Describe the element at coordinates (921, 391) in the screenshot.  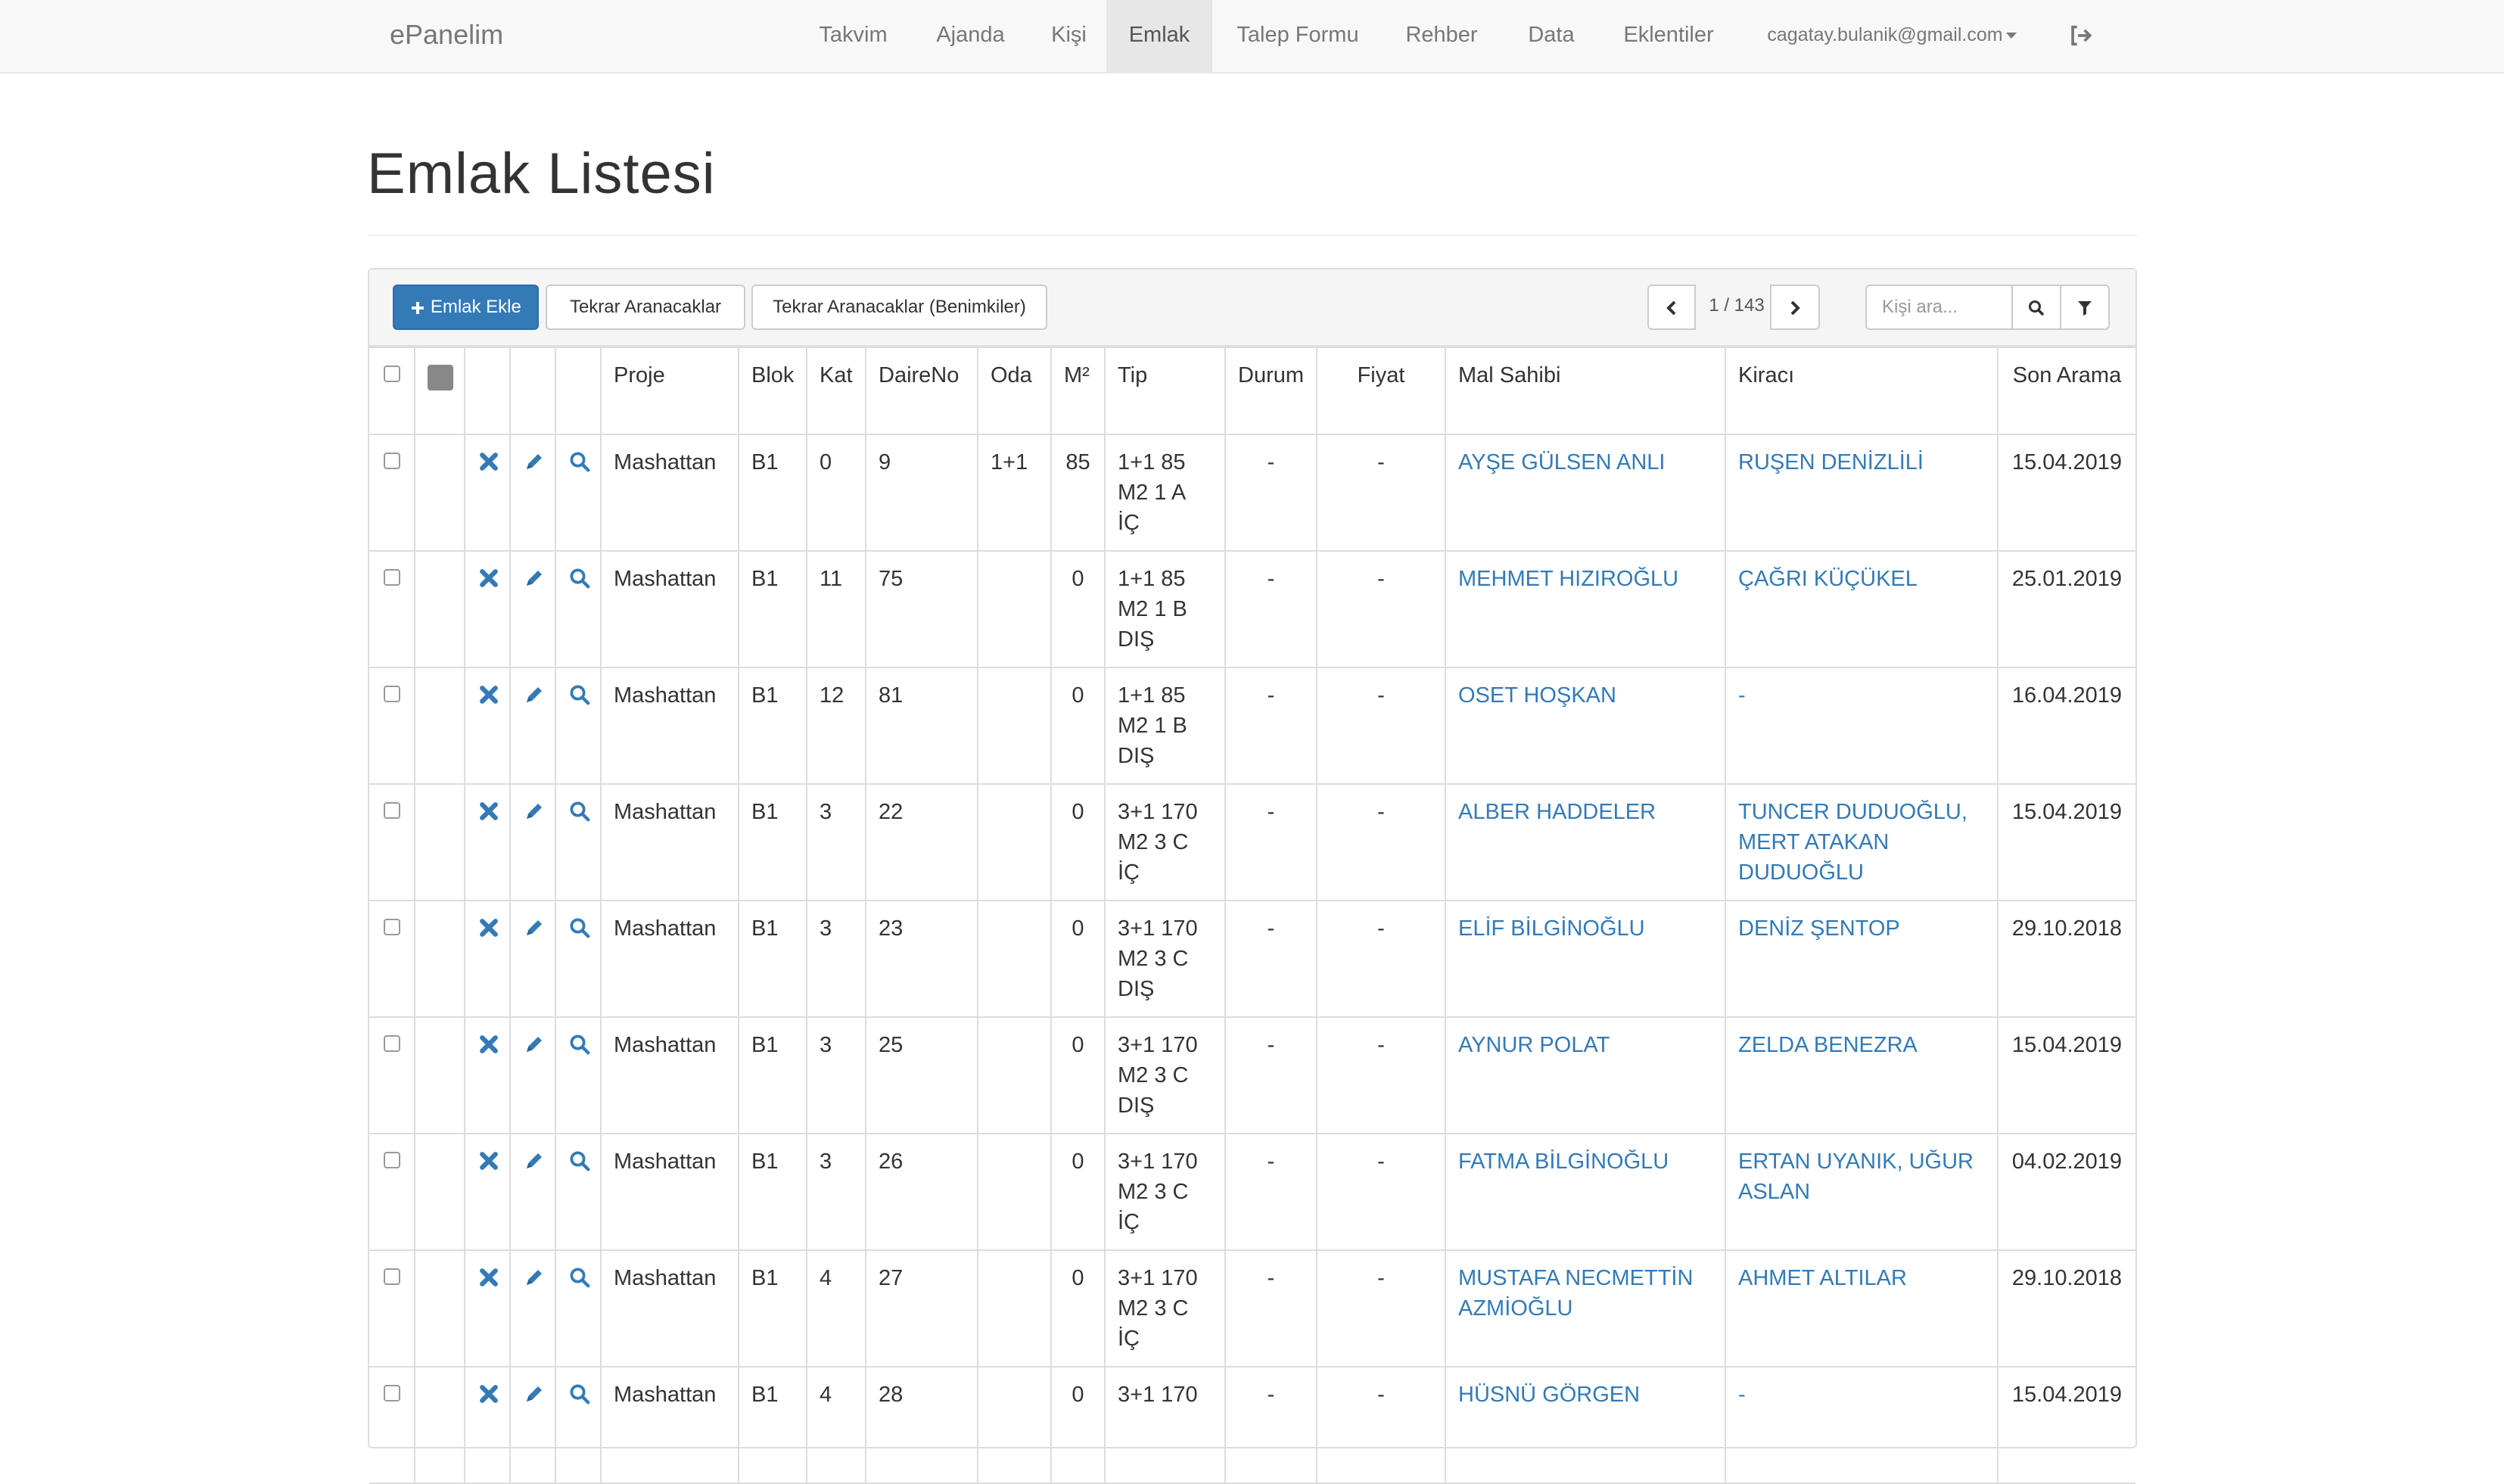
I see `header-daire: DaireNo` at that location.